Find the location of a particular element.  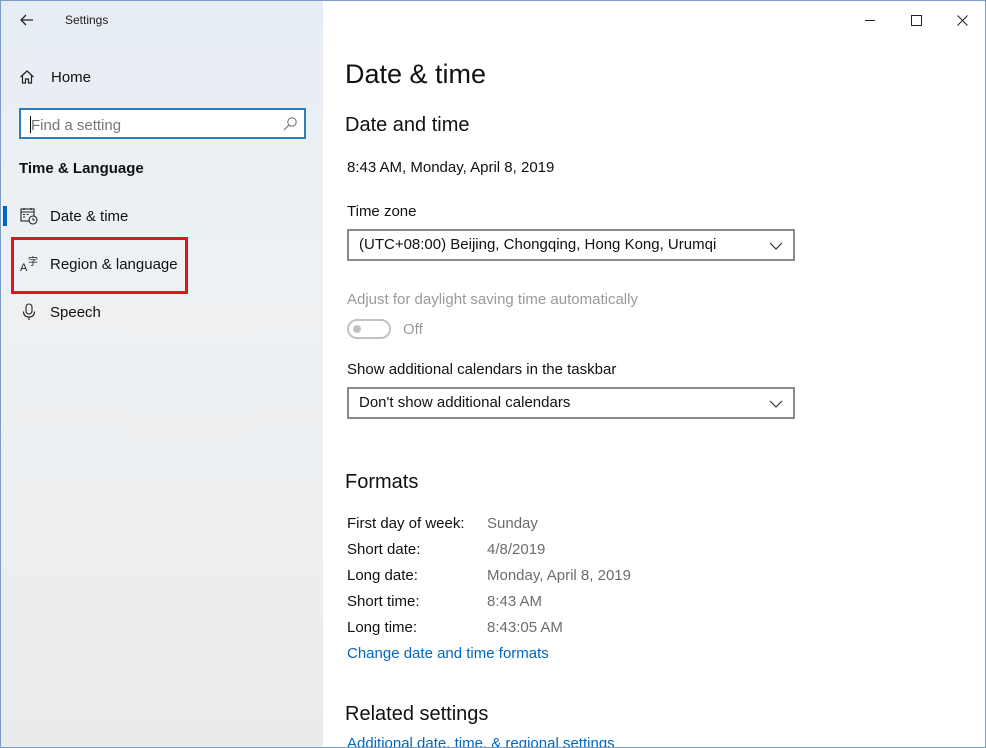

close-button is located at coordinates (962, 20).